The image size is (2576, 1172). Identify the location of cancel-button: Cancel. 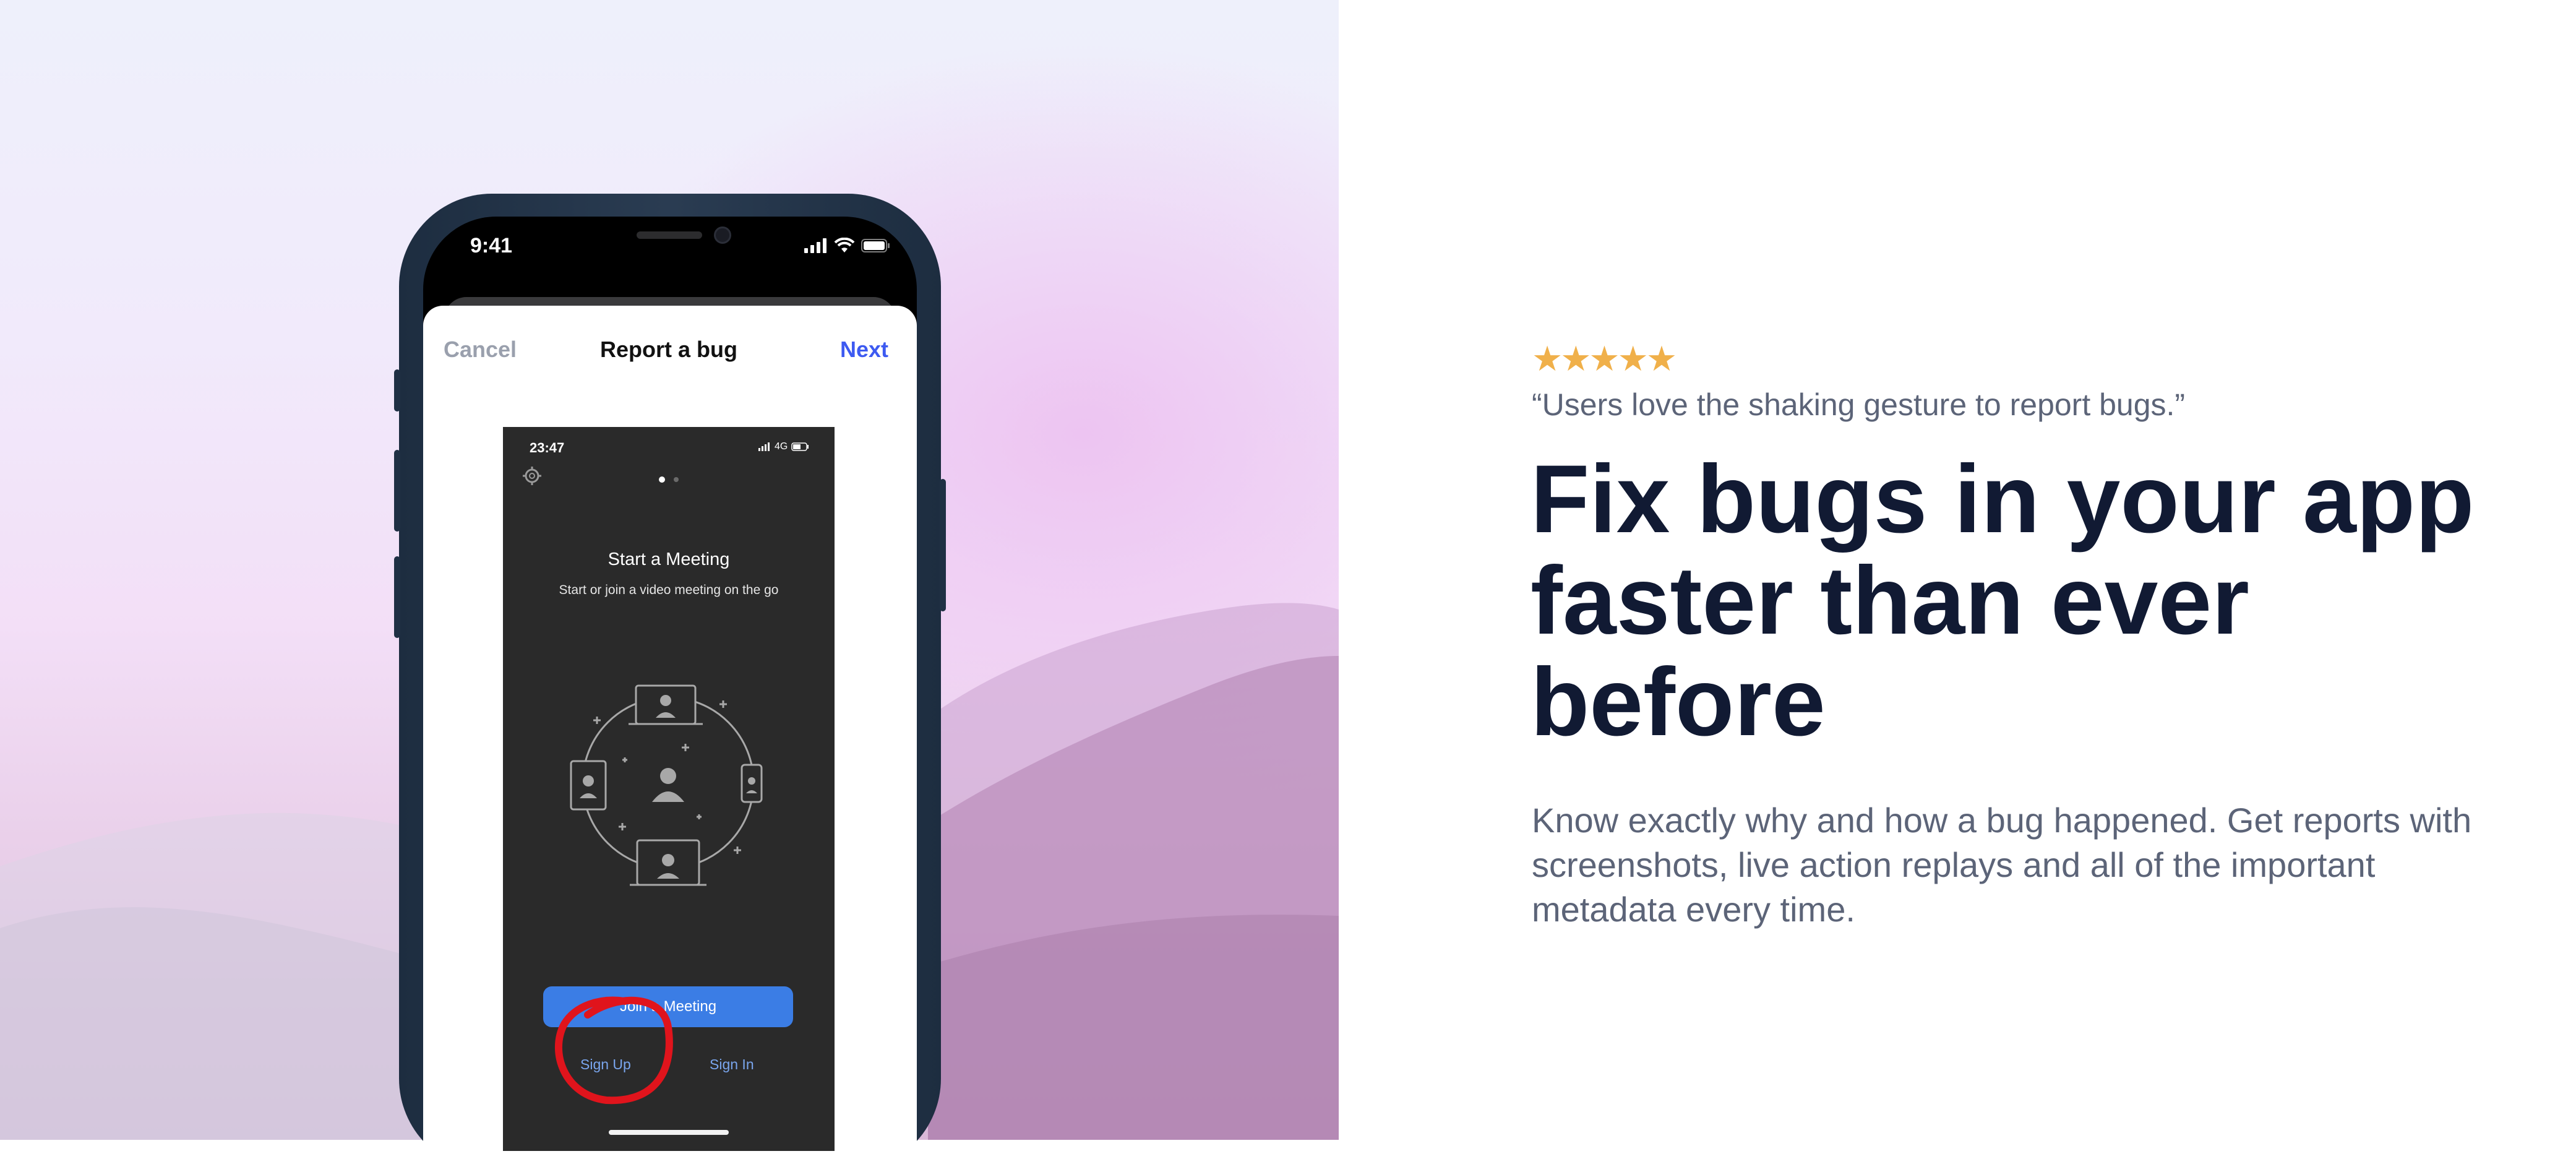
(481, 350).